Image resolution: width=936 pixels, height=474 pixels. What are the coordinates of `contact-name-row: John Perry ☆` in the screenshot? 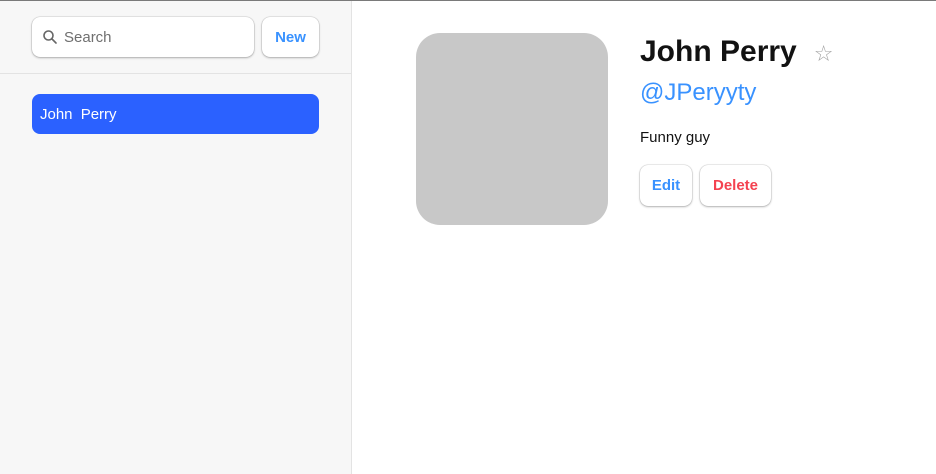 It's located at (736, 52).